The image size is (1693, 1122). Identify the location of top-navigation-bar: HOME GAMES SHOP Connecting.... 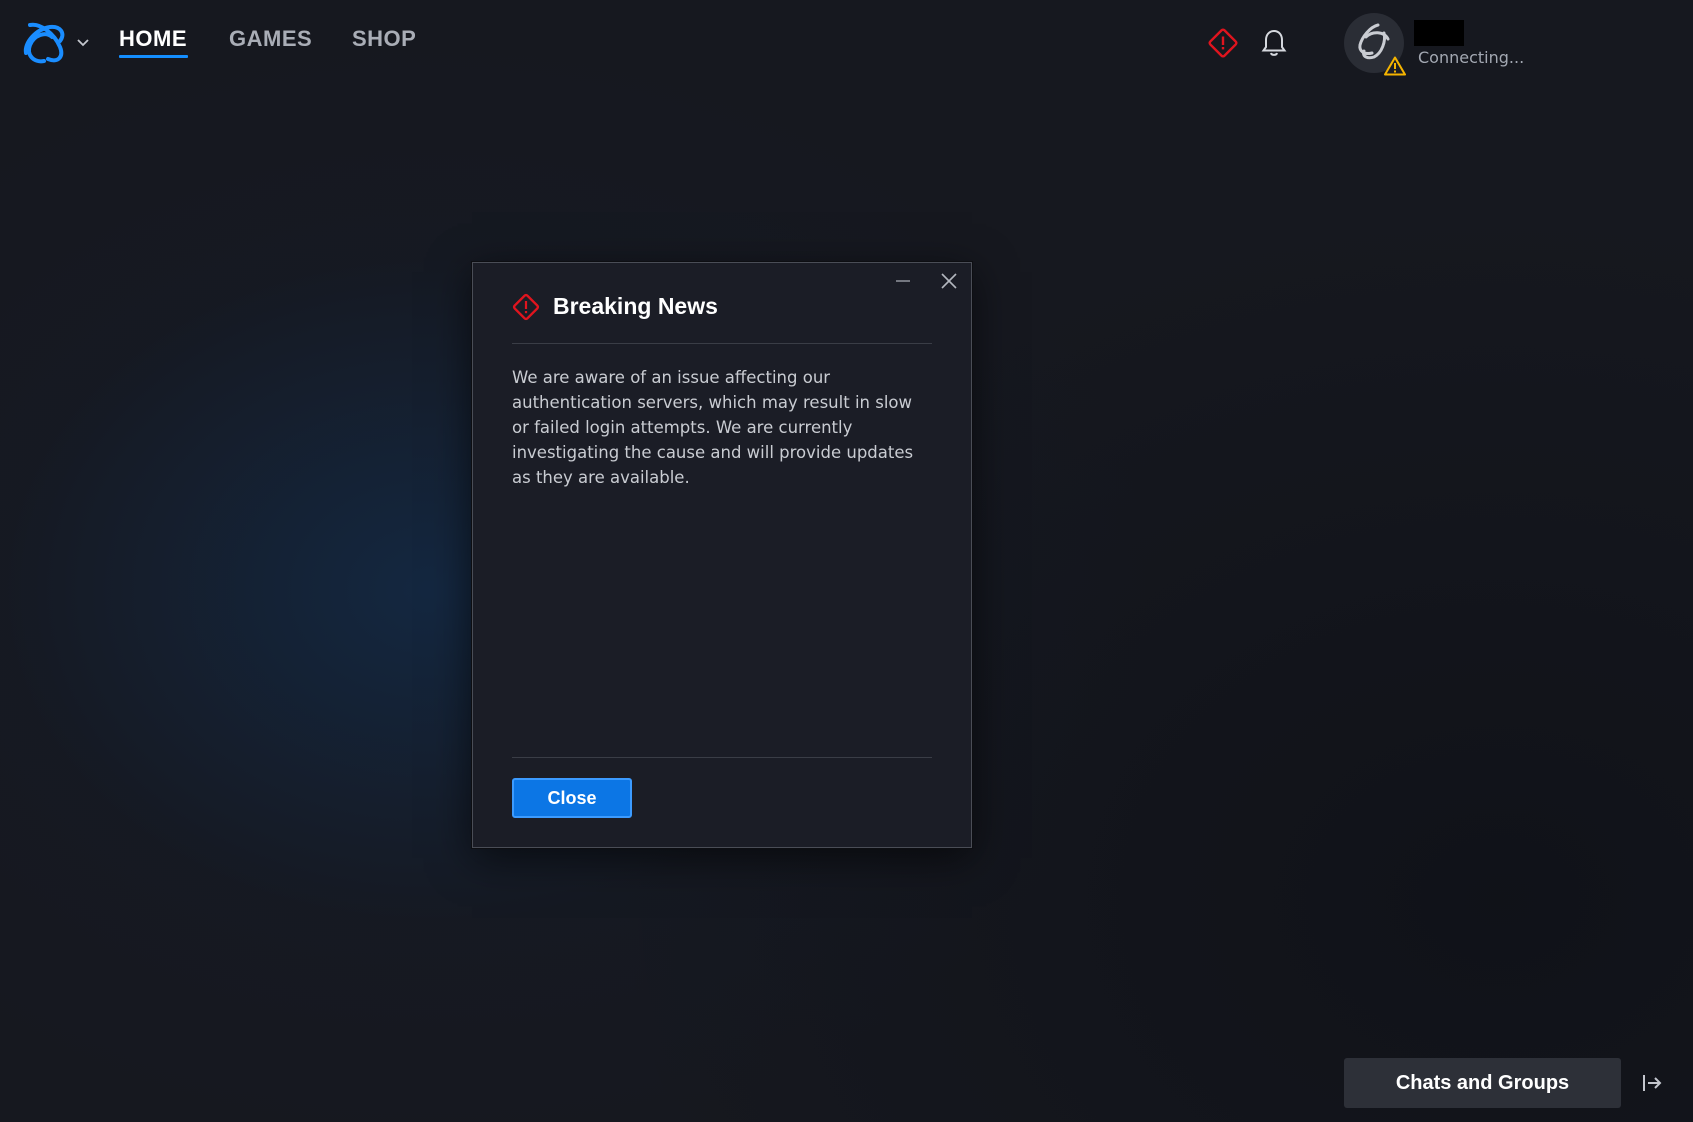
(846, 43).